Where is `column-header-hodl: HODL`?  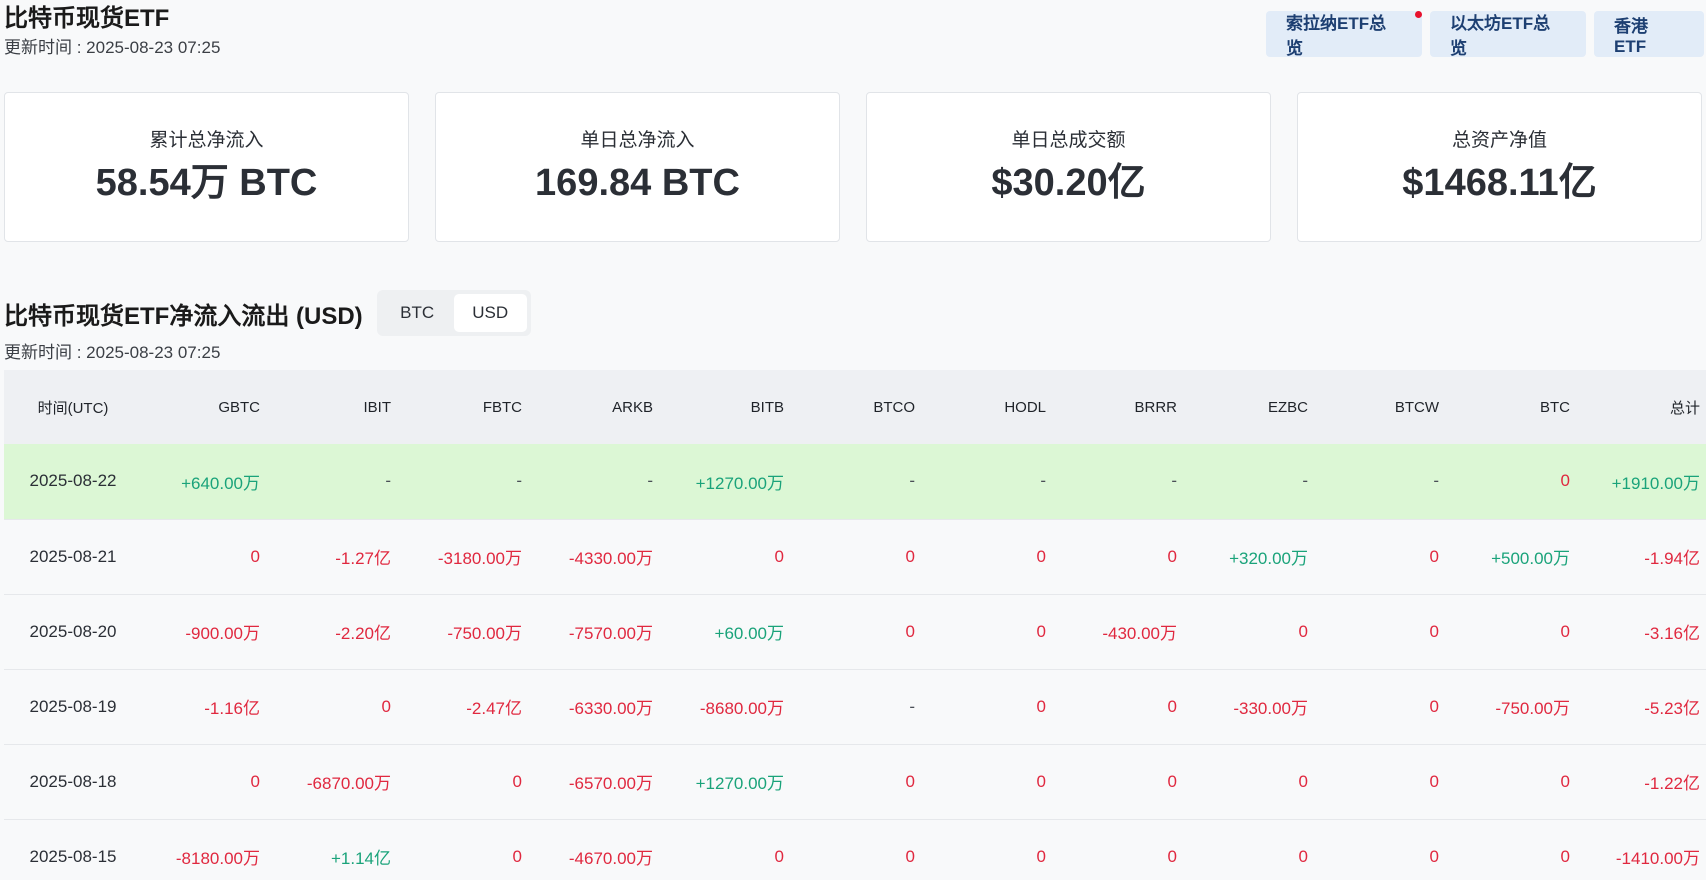 column-header-hodl: HODL is located at coordinates (1025, 407).